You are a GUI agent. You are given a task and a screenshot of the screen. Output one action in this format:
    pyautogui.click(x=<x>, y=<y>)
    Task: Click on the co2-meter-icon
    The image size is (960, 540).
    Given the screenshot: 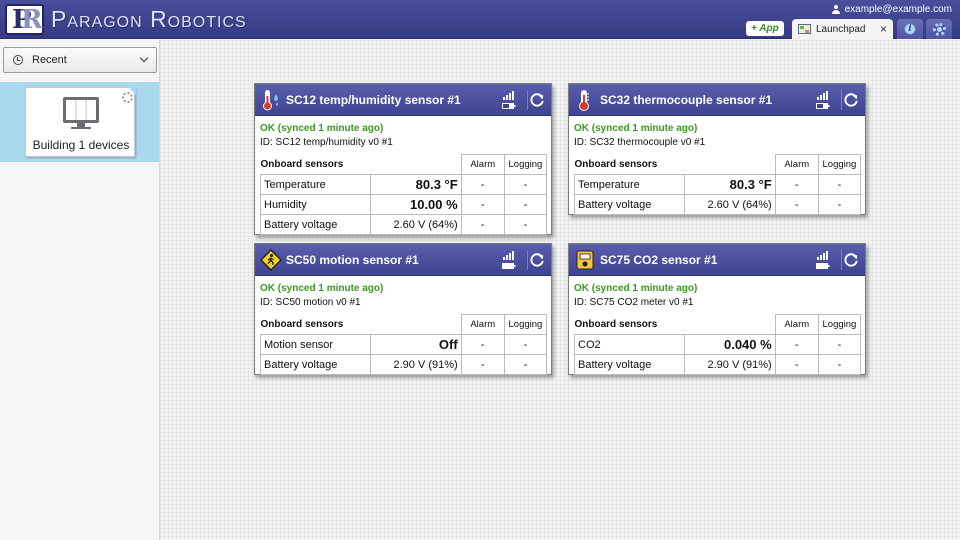 What is the action you would take?
    pyautogui.click(x=585, y=260)
    